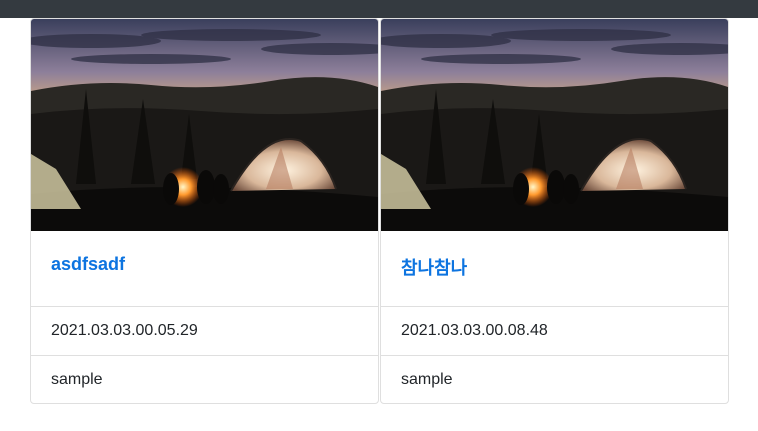  Describe the element at coordinates (88, 264) in the screenshot. I see `post-title-link: asdfsadf` at that location.